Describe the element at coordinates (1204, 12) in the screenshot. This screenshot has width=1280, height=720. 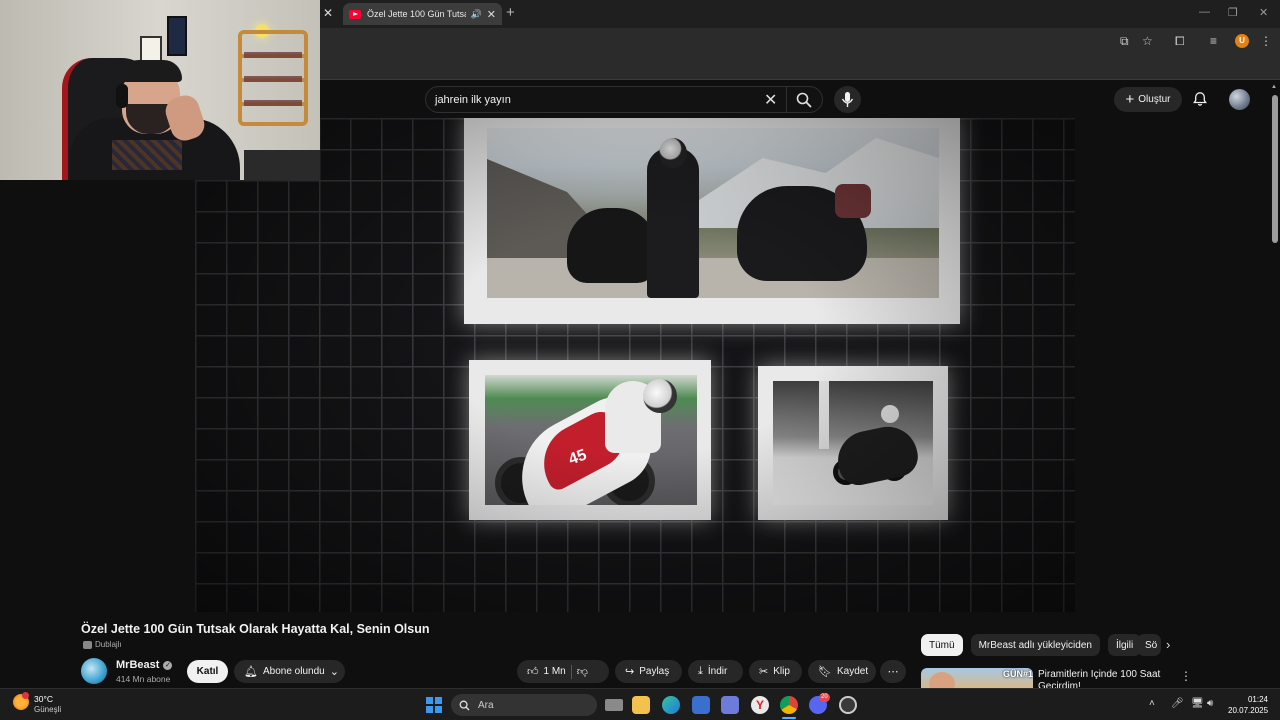
I see `minimize-icon: —` at that location.